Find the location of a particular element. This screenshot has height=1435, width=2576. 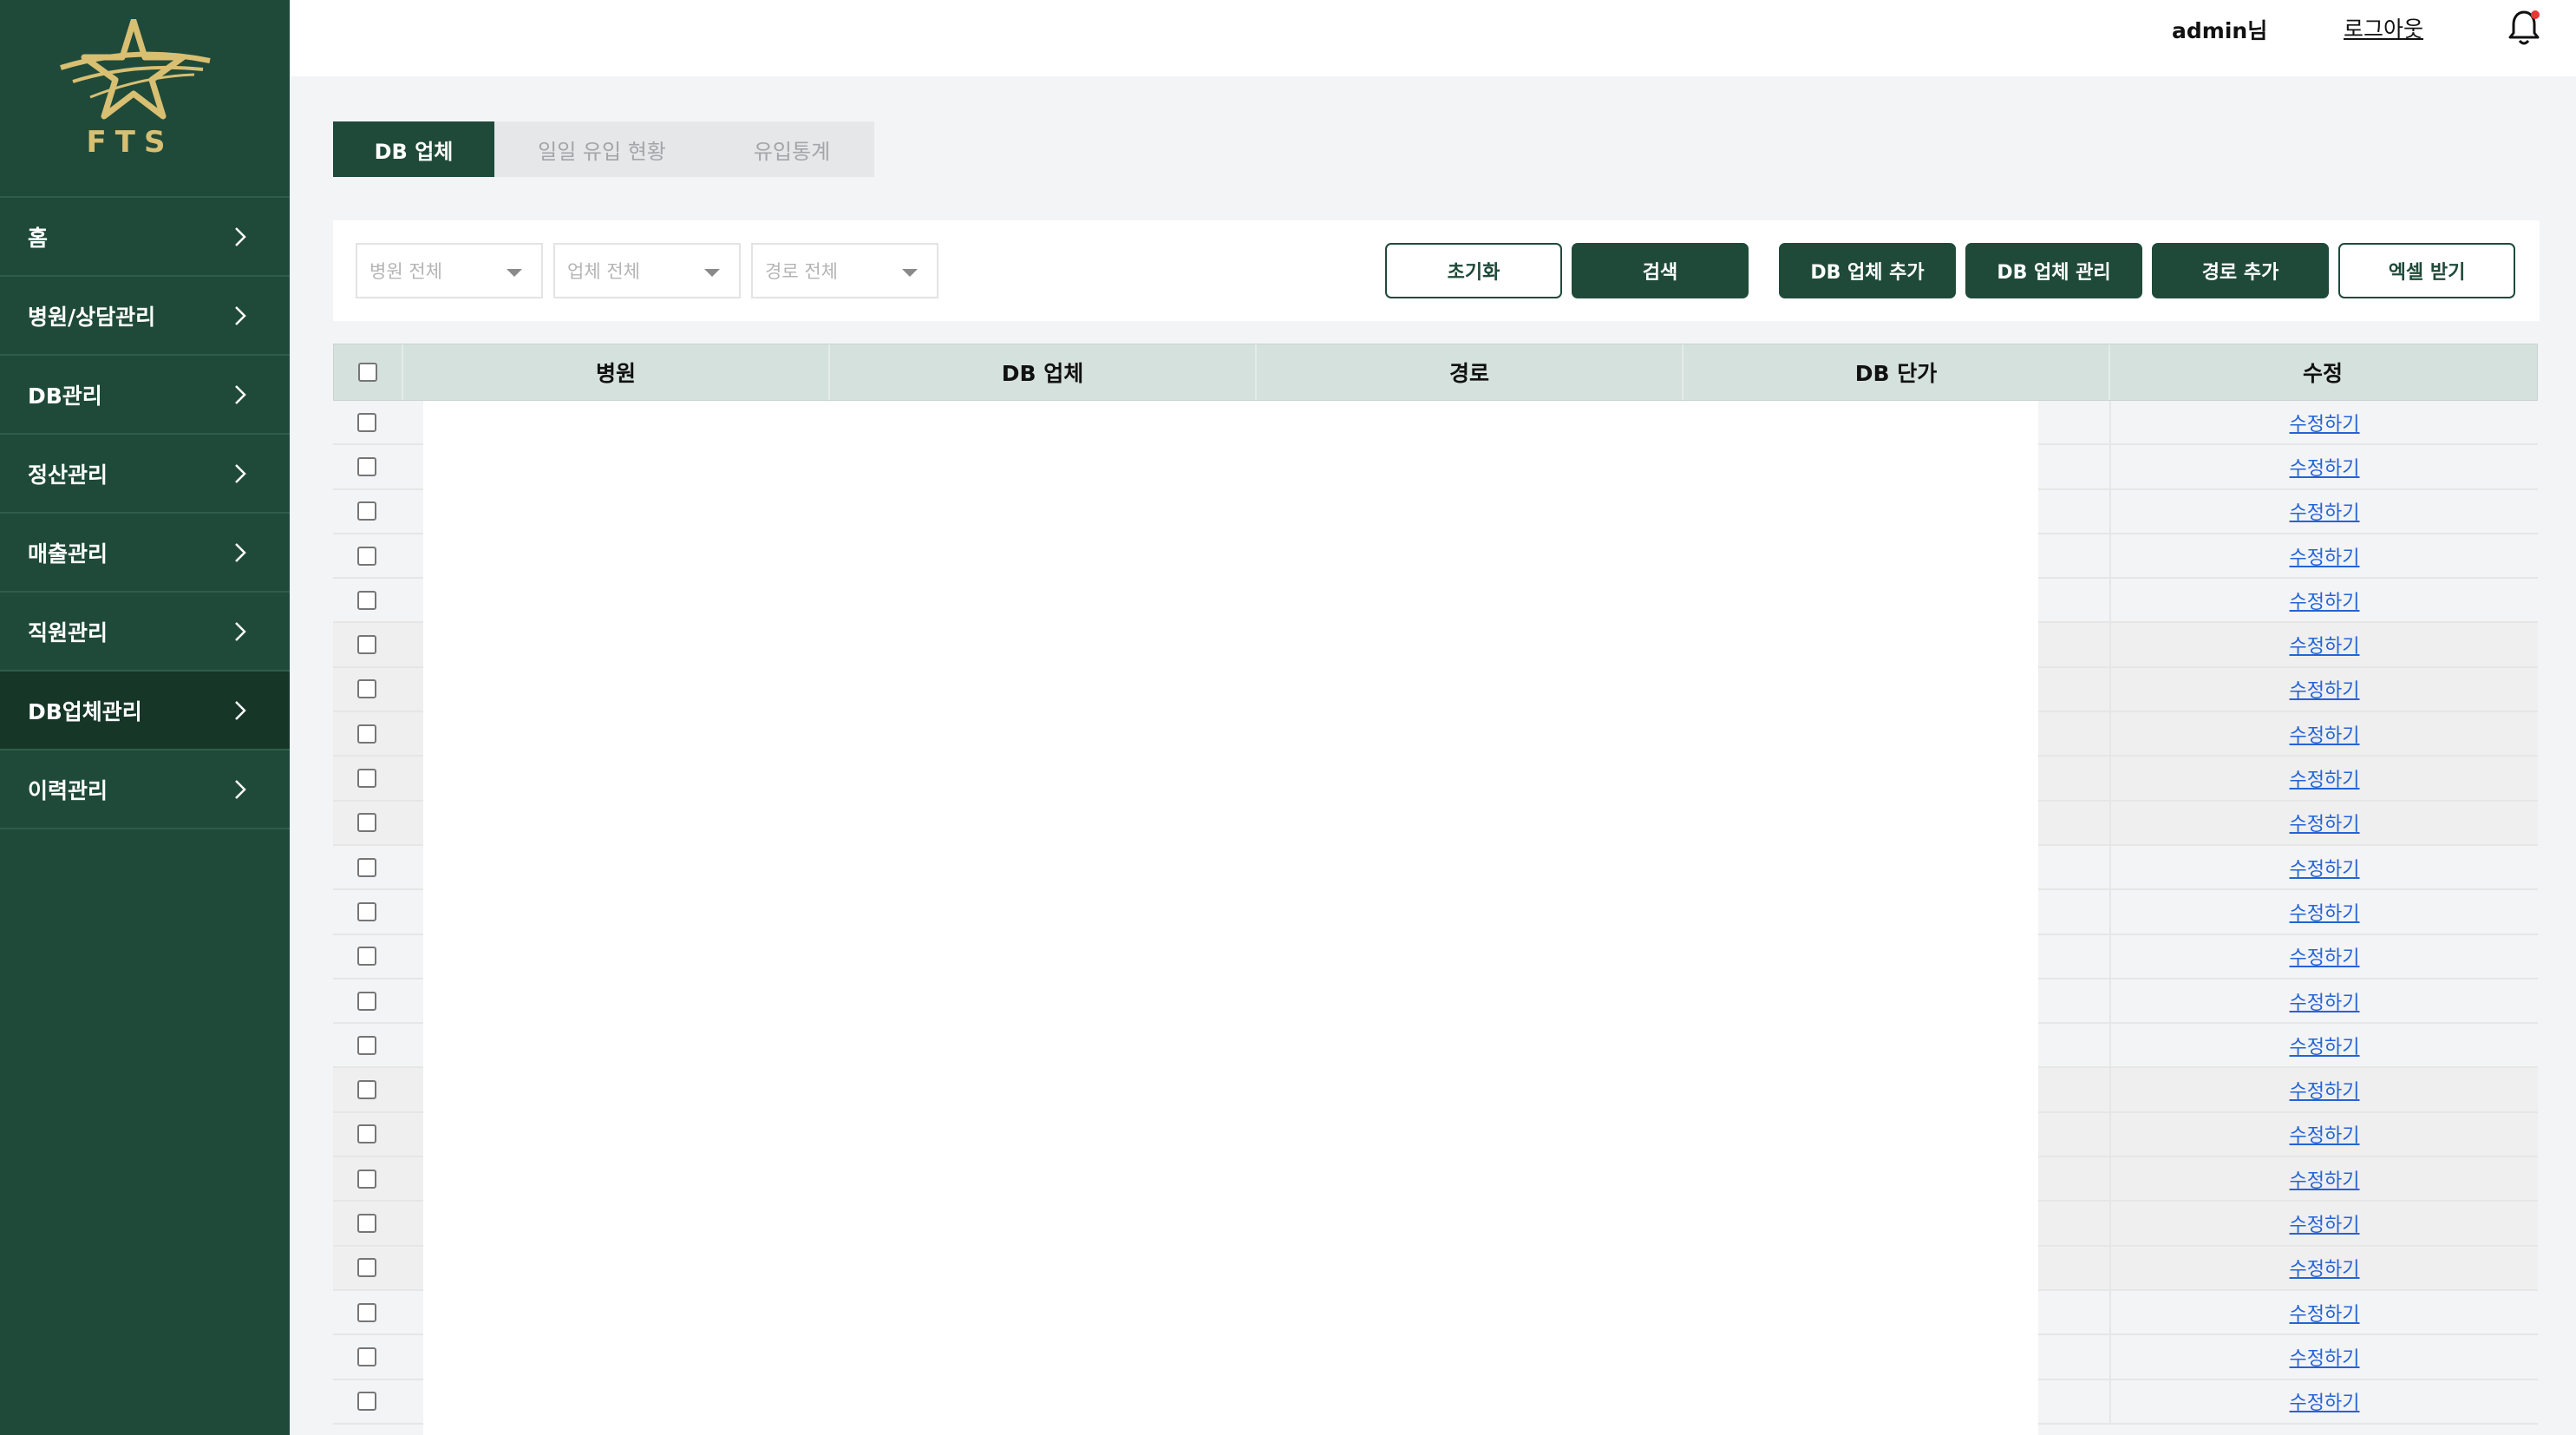

sidebar-item: DB업체관리 is located at coordinates (145, 711).